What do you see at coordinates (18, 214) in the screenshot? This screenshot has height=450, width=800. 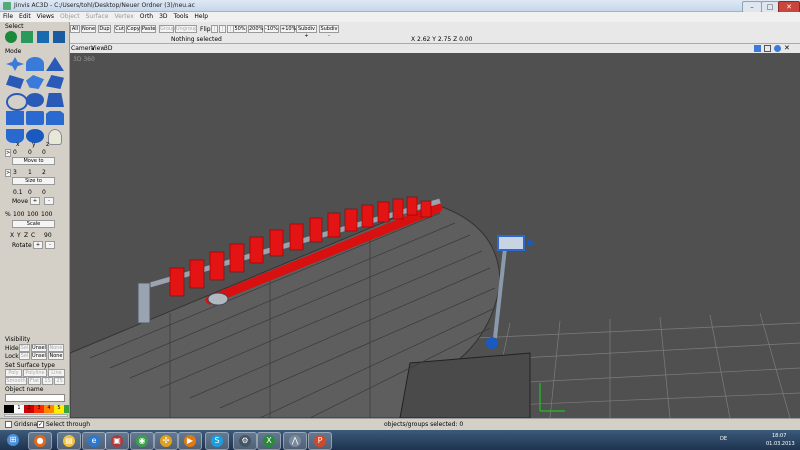 I see `scale-x-value: 100` at bounding box center [18, 214].